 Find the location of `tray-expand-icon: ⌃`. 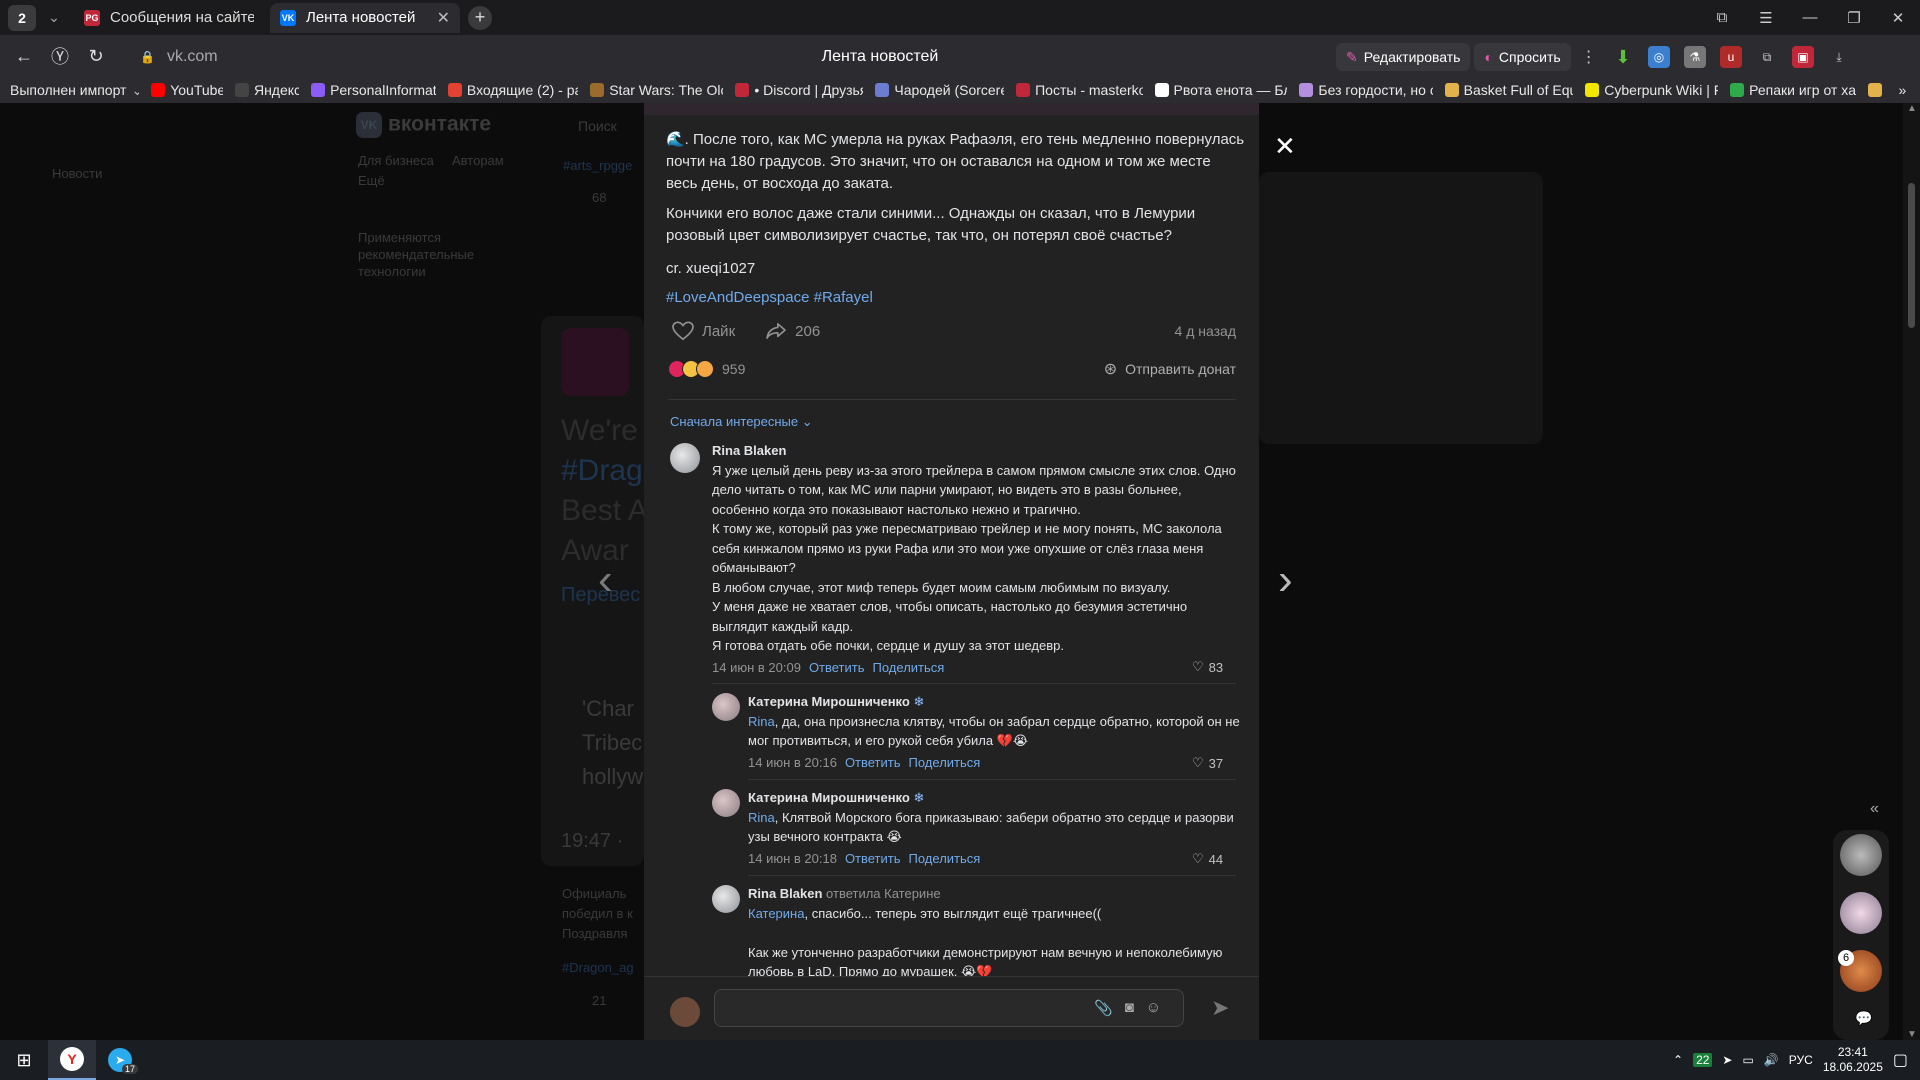

tray-expand-icon: ⌃ is located at coordinates (1678, 1060).